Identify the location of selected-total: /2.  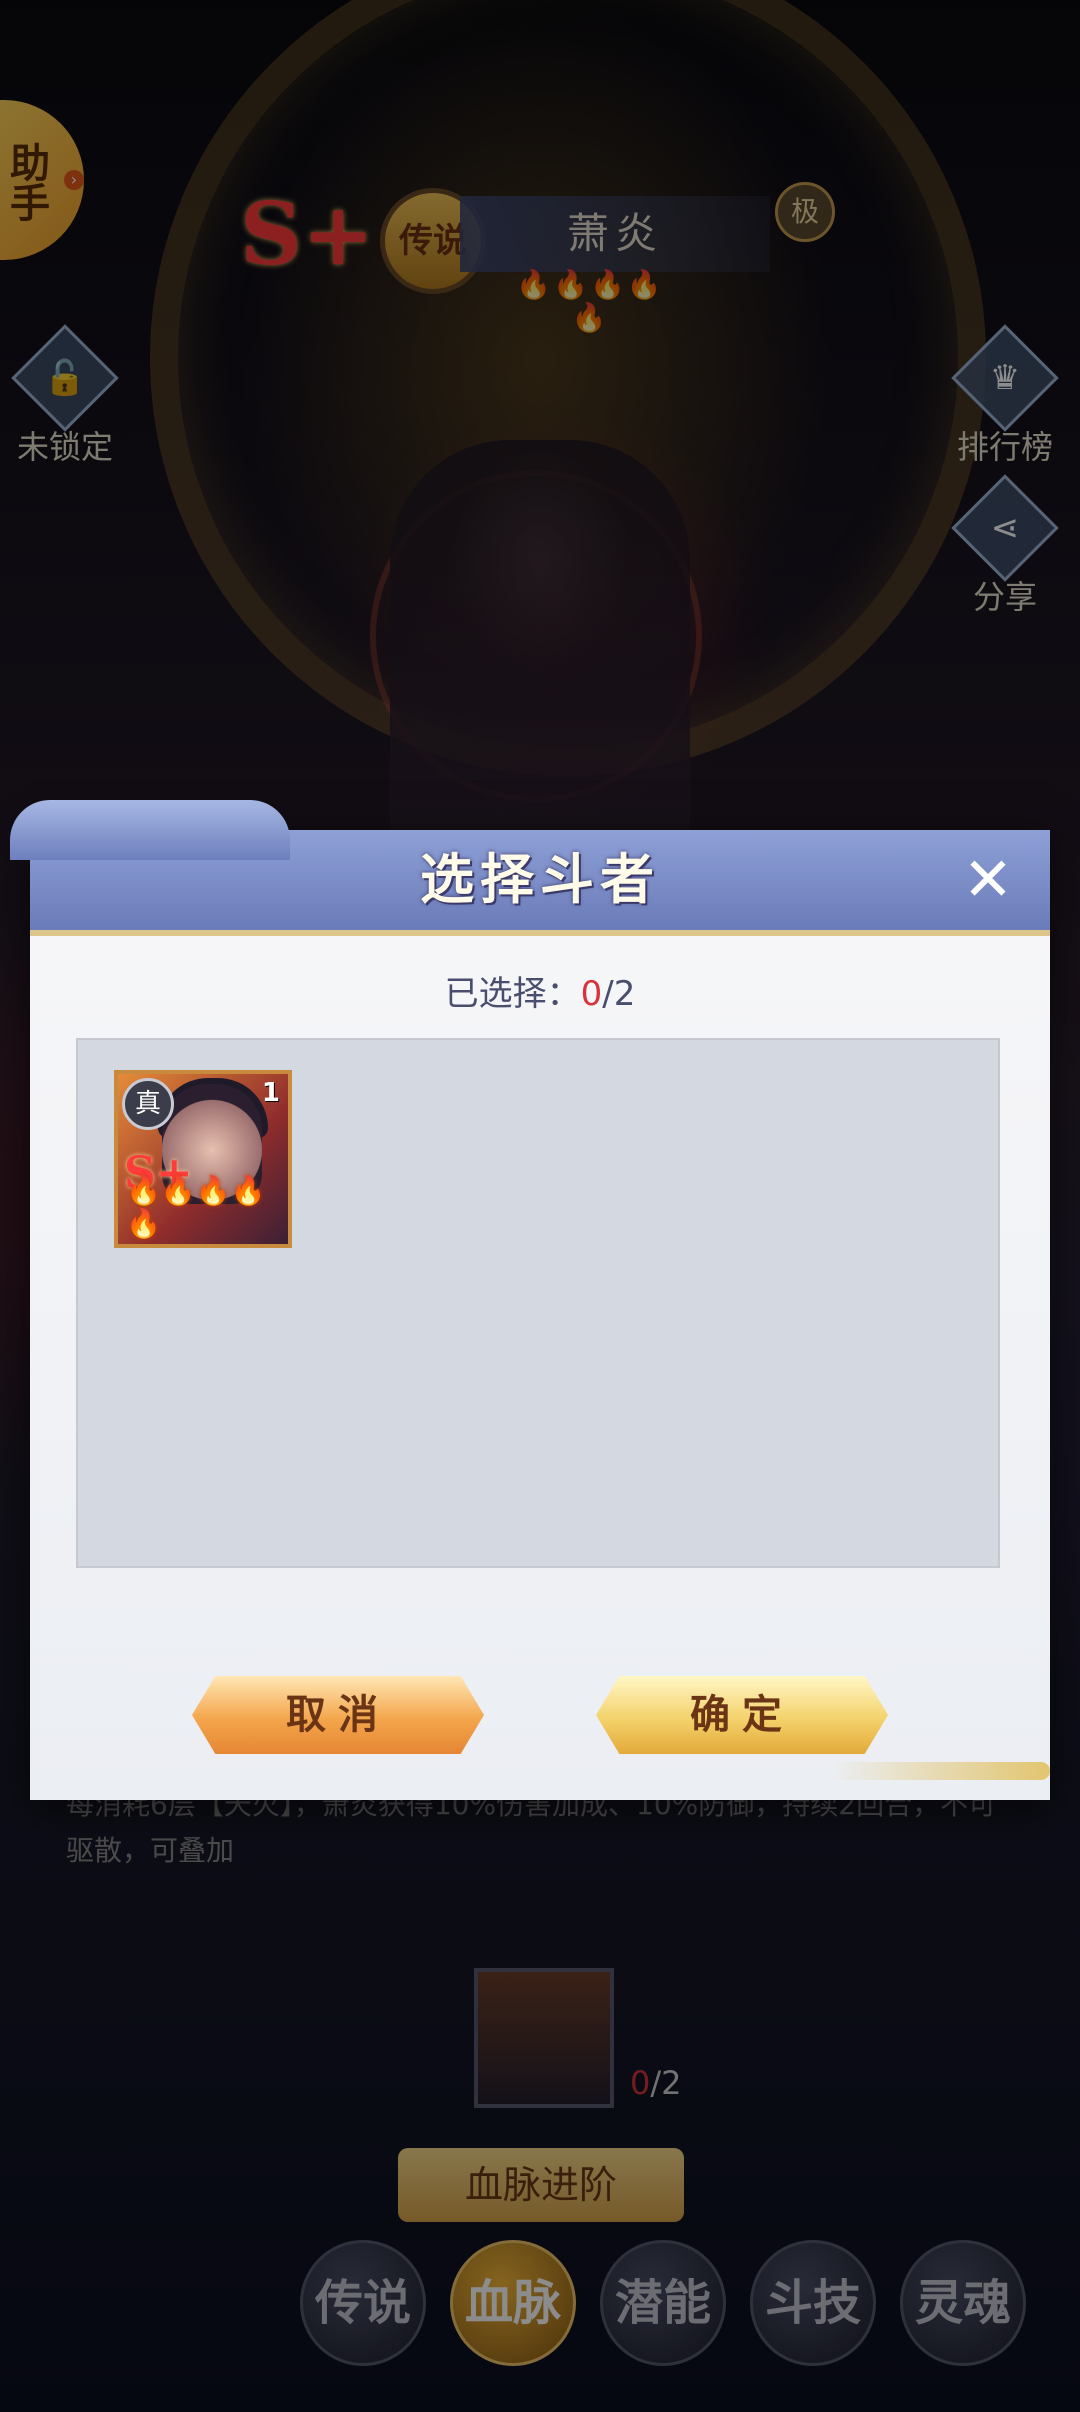
(619, 994).